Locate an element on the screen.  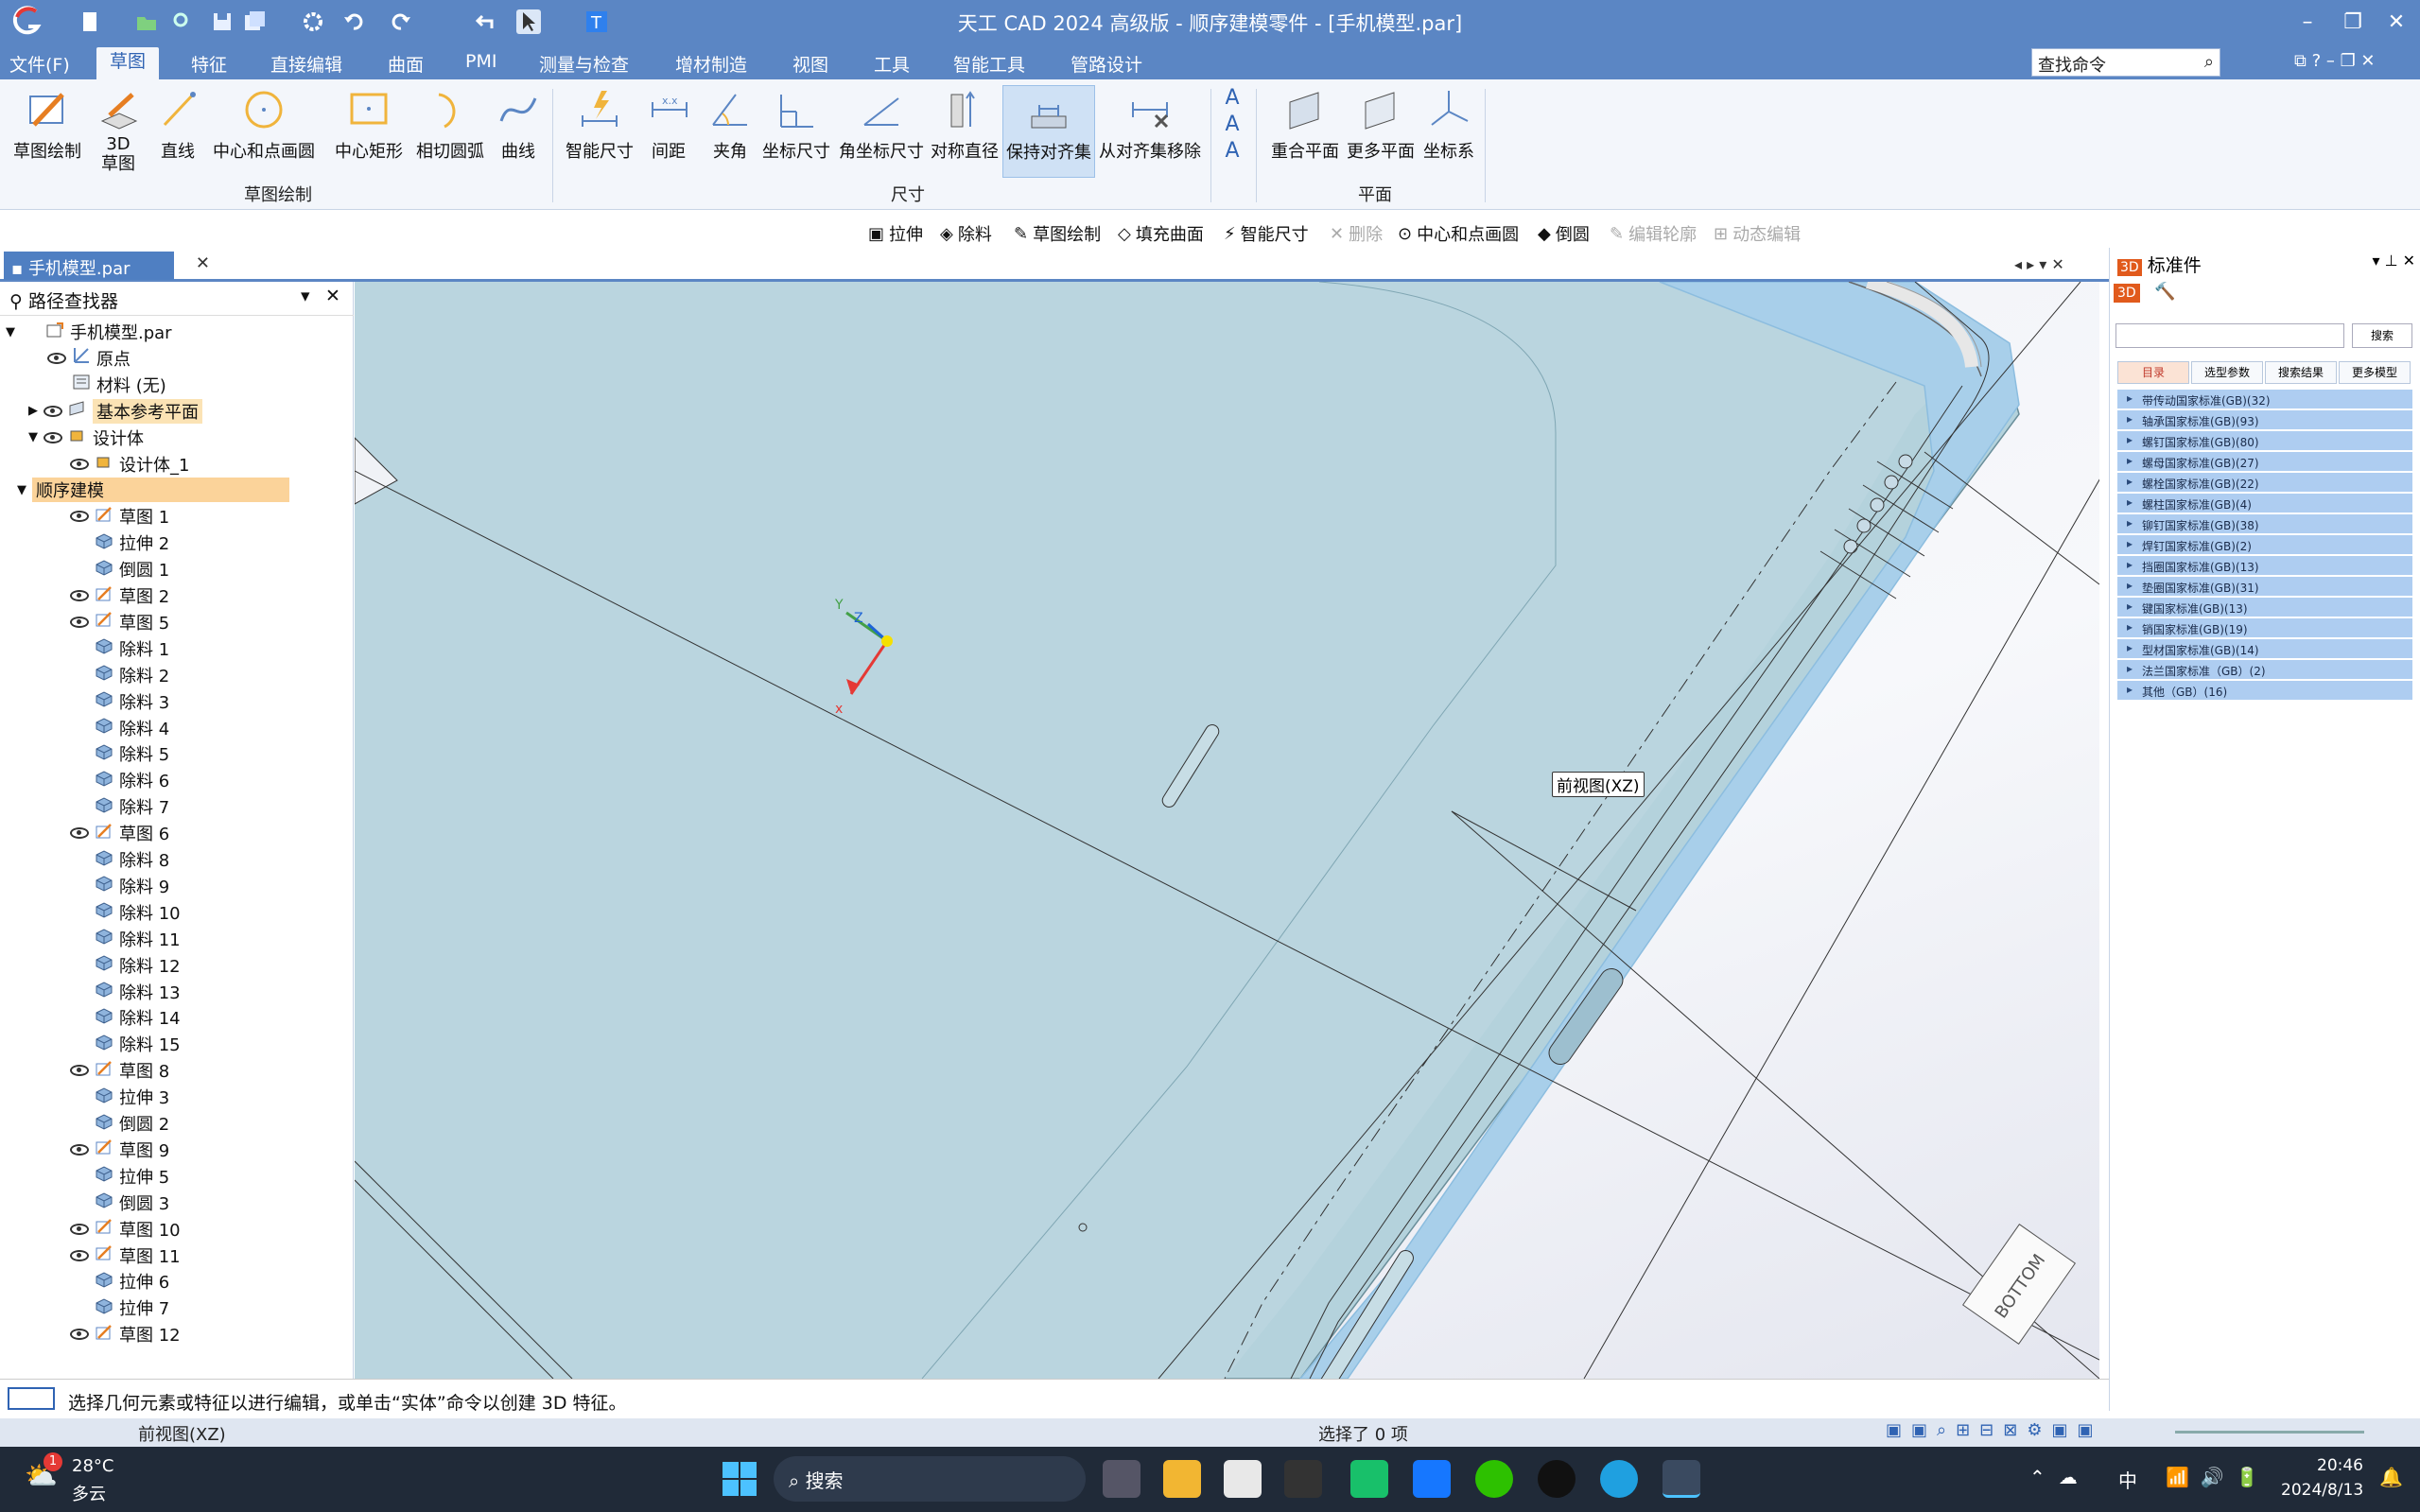
remove-align-set-button: 从对齐集移除 is located at coordinates (1150, 124).